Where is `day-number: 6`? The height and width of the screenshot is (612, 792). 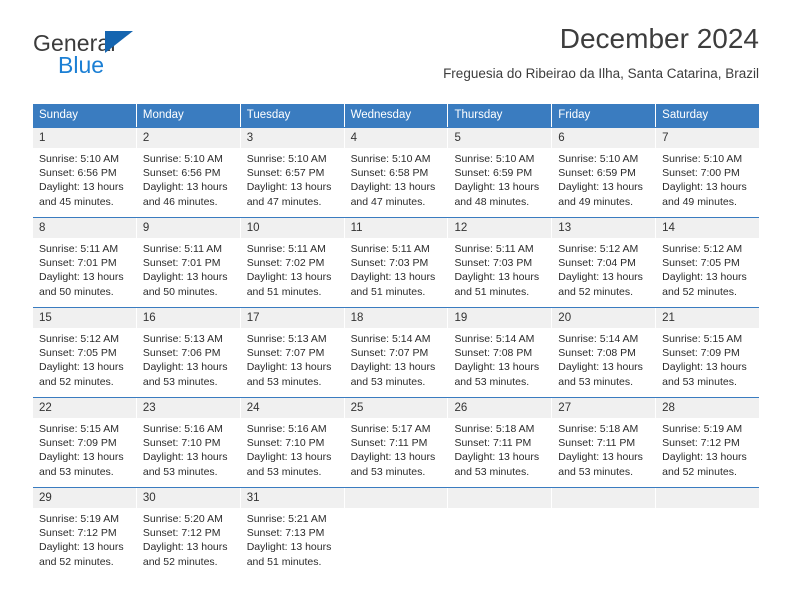 day-number: 6 is located at coordinates (604, 138).